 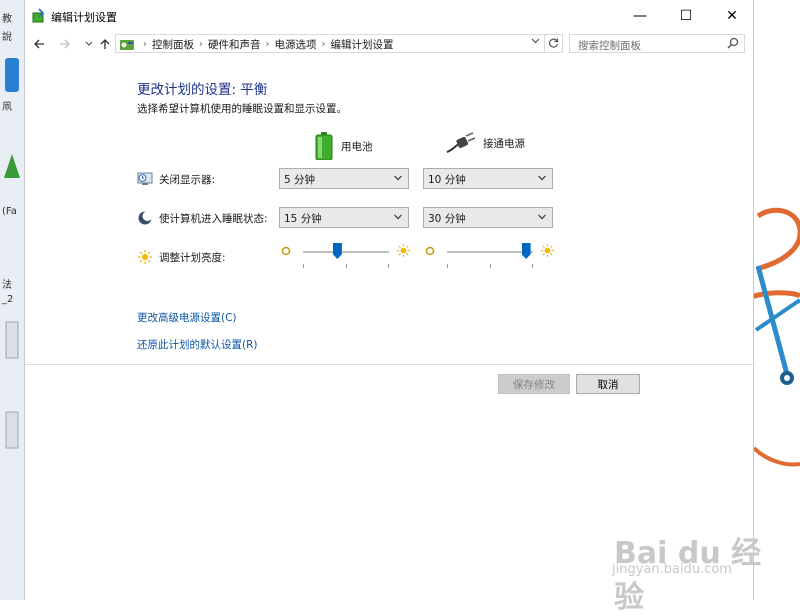 I want to click on breadcrumb: › 控制面板 › 硬件和声音 › 电源选项 › 编辑计划设置, so click(x=266, y=44).